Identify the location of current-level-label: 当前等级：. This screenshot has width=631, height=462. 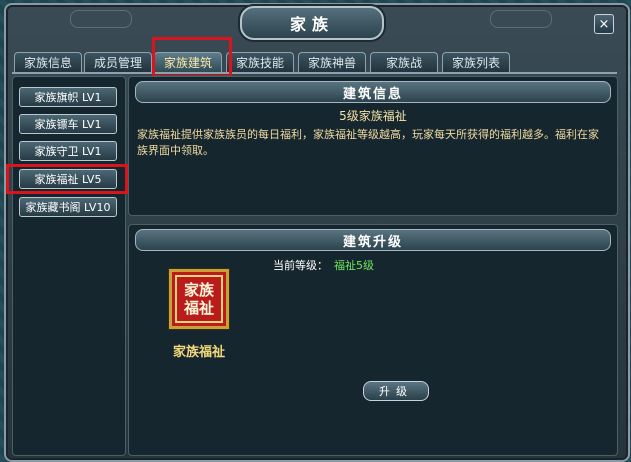
(300, 265).